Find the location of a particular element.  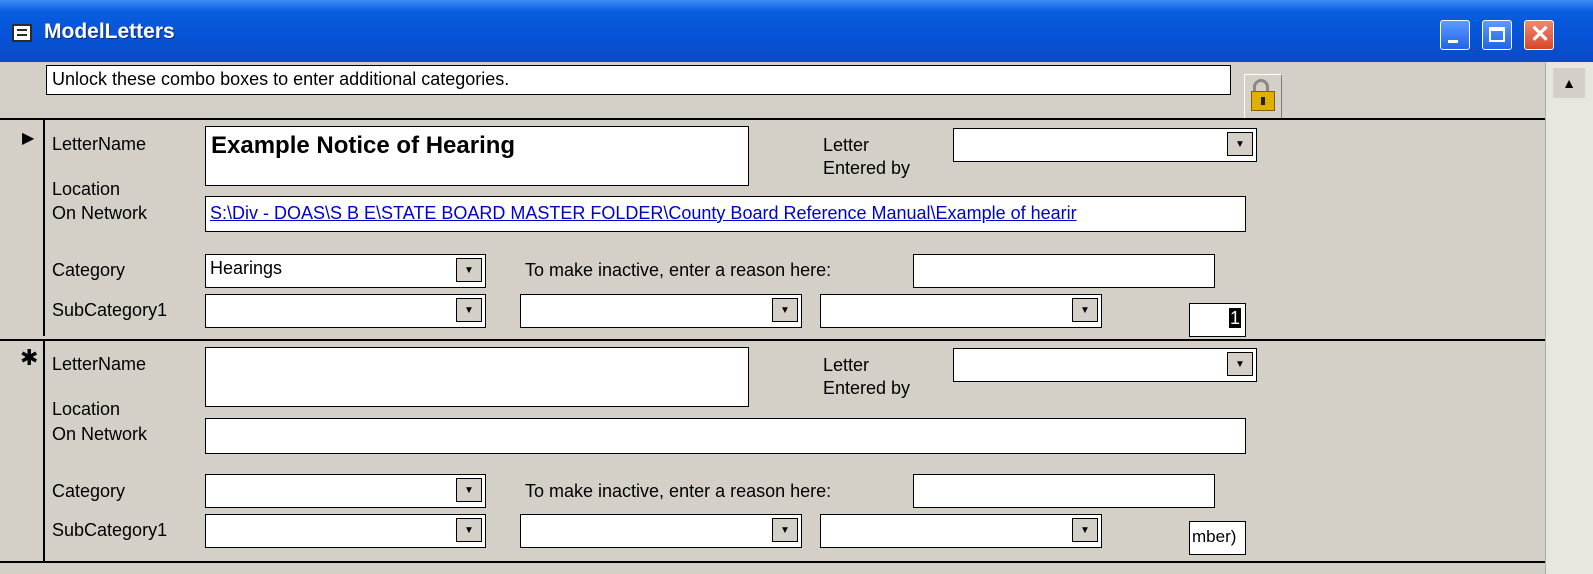

maximize-button is located at coordinates (1497, 35).